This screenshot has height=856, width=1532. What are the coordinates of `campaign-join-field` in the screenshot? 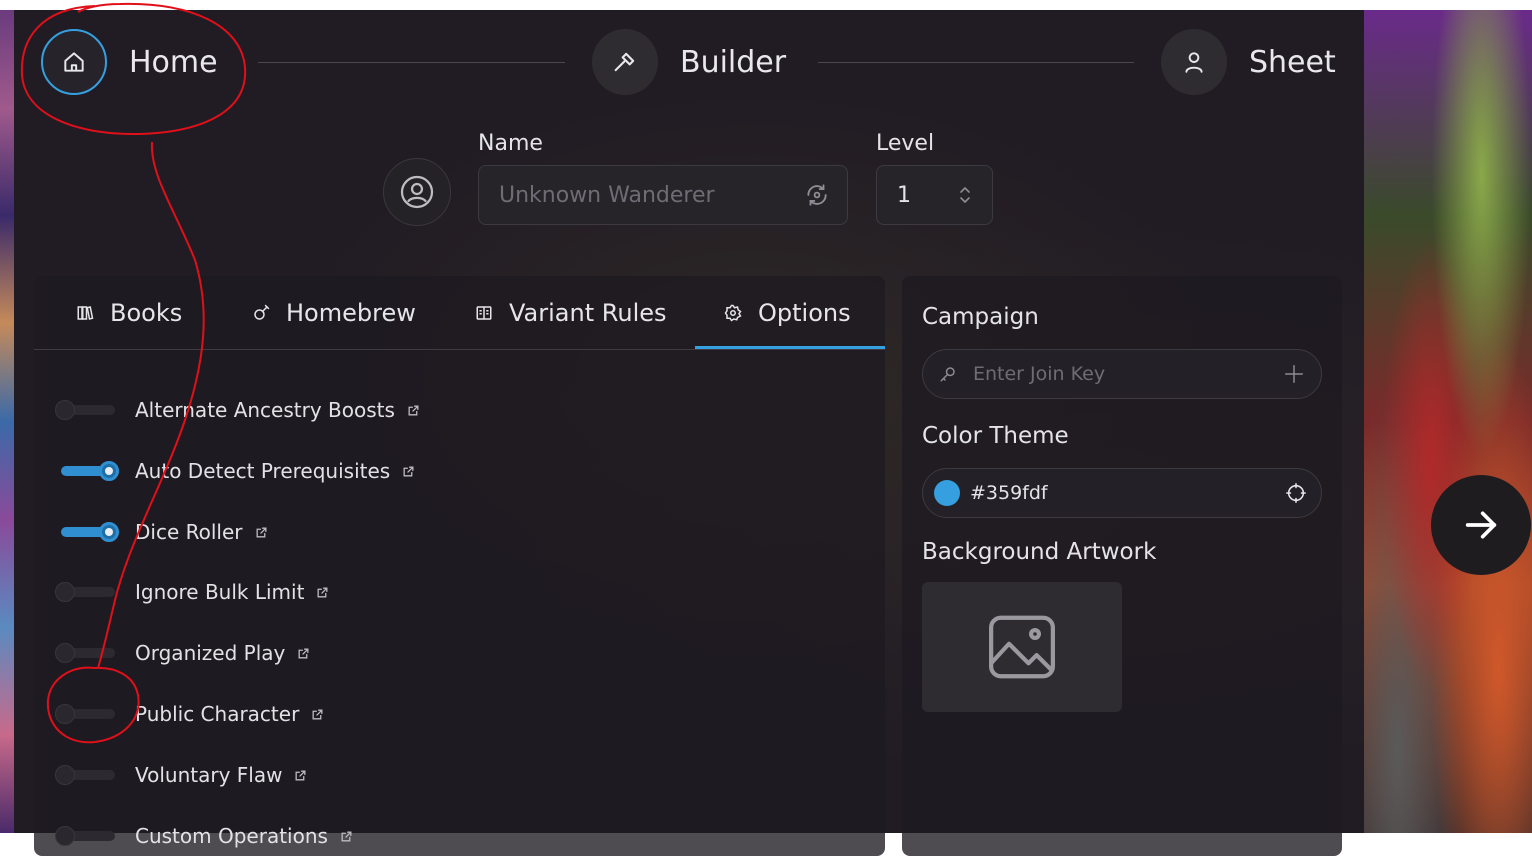 It's located at (1122, 374).